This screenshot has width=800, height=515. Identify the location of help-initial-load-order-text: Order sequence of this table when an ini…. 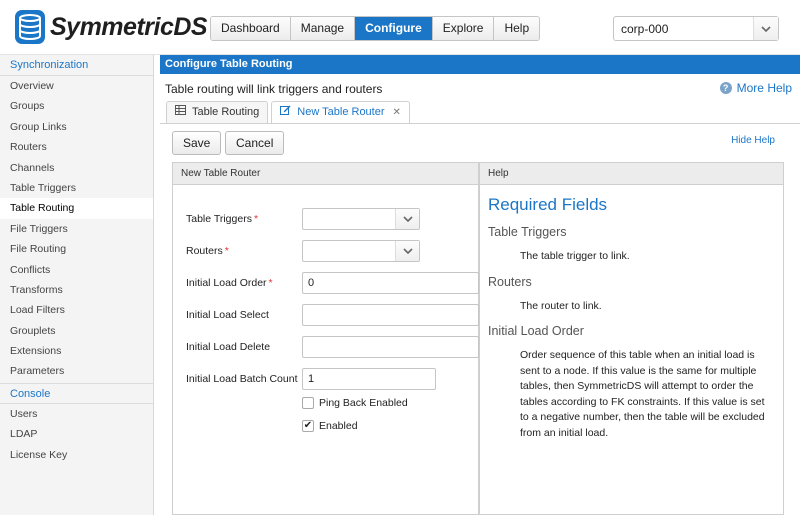
(642, 394).